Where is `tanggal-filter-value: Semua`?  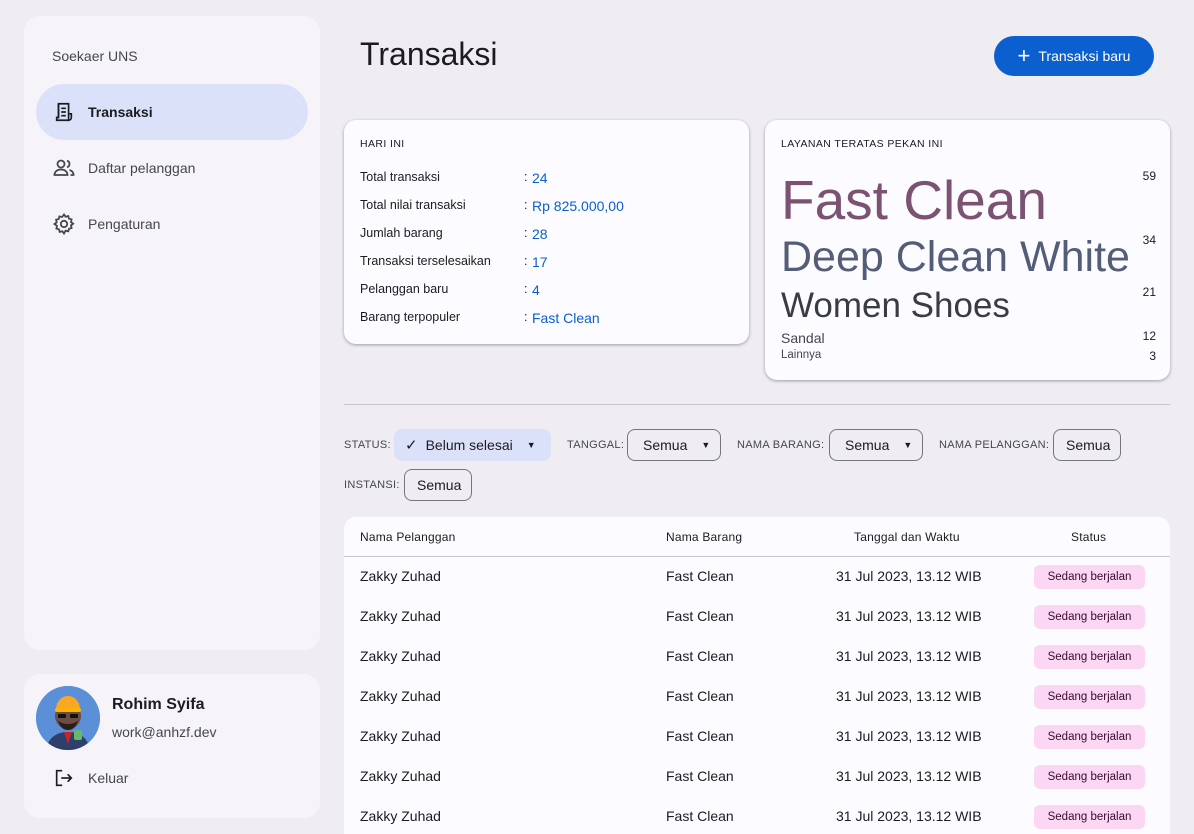
tanggal-filter-value: Semua is located at coordinates (665, 445).